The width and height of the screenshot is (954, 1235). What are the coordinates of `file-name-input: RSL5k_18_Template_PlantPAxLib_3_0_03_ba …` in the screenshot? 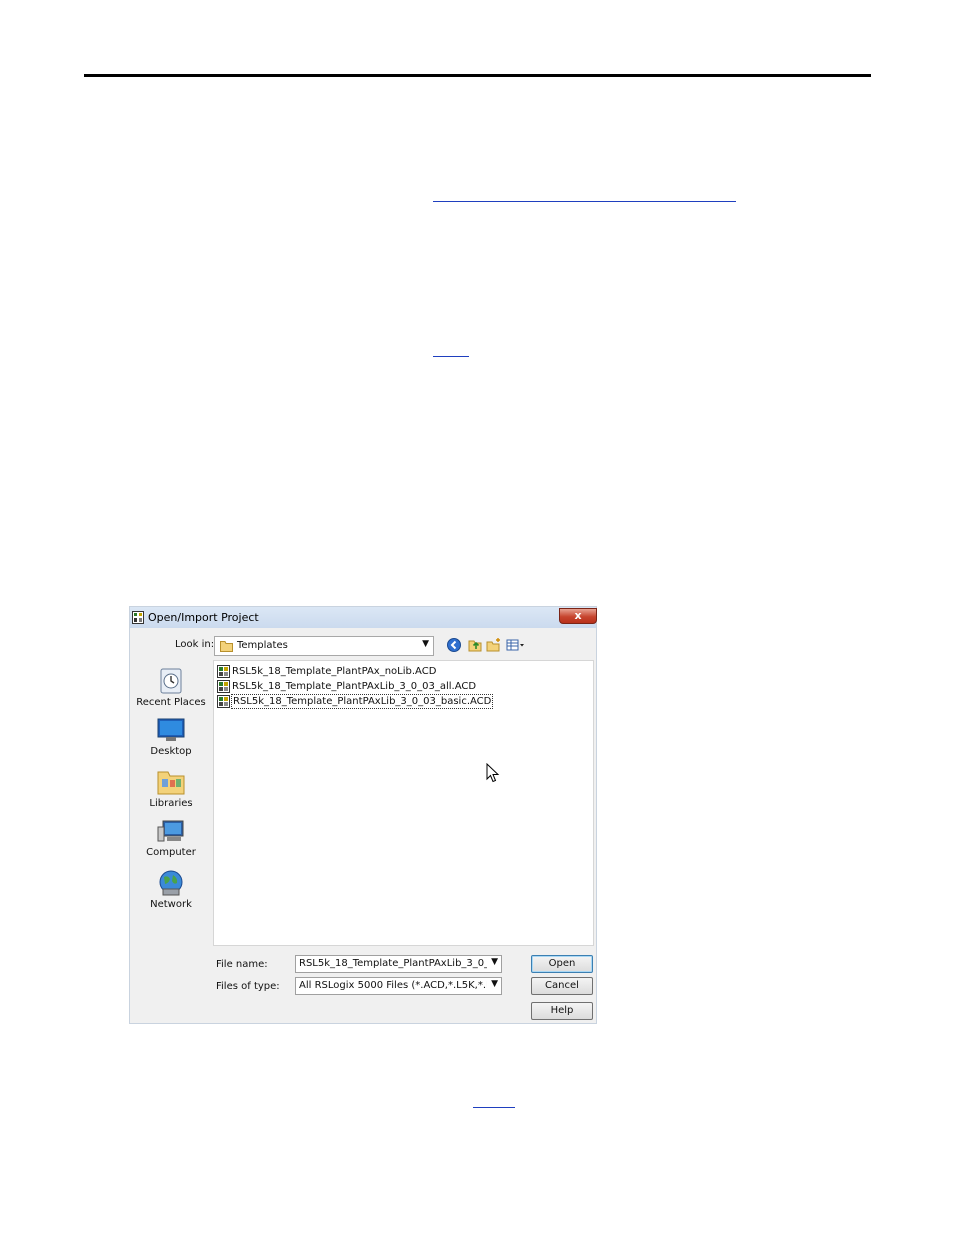 It's located at (398, 964).